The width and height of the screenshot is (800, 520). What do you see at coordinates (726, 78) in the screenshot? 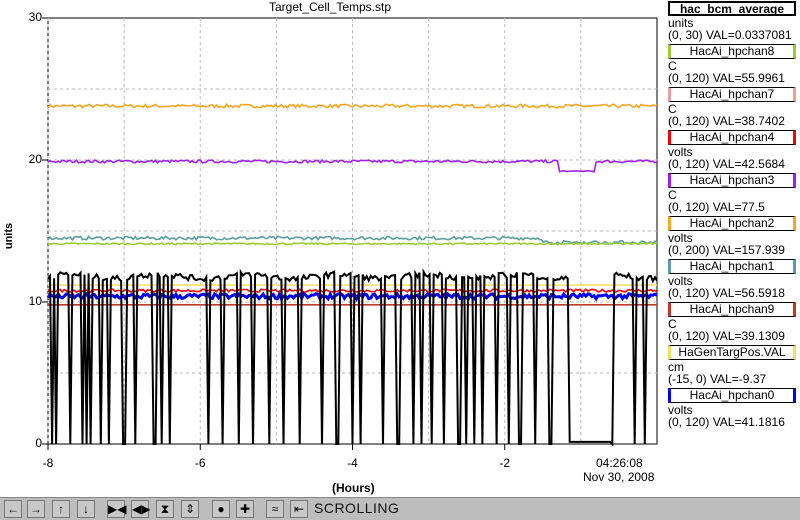
I see `legend-range-value: (0, 120) VAL=55.9961` at bounding box center [726, 78].